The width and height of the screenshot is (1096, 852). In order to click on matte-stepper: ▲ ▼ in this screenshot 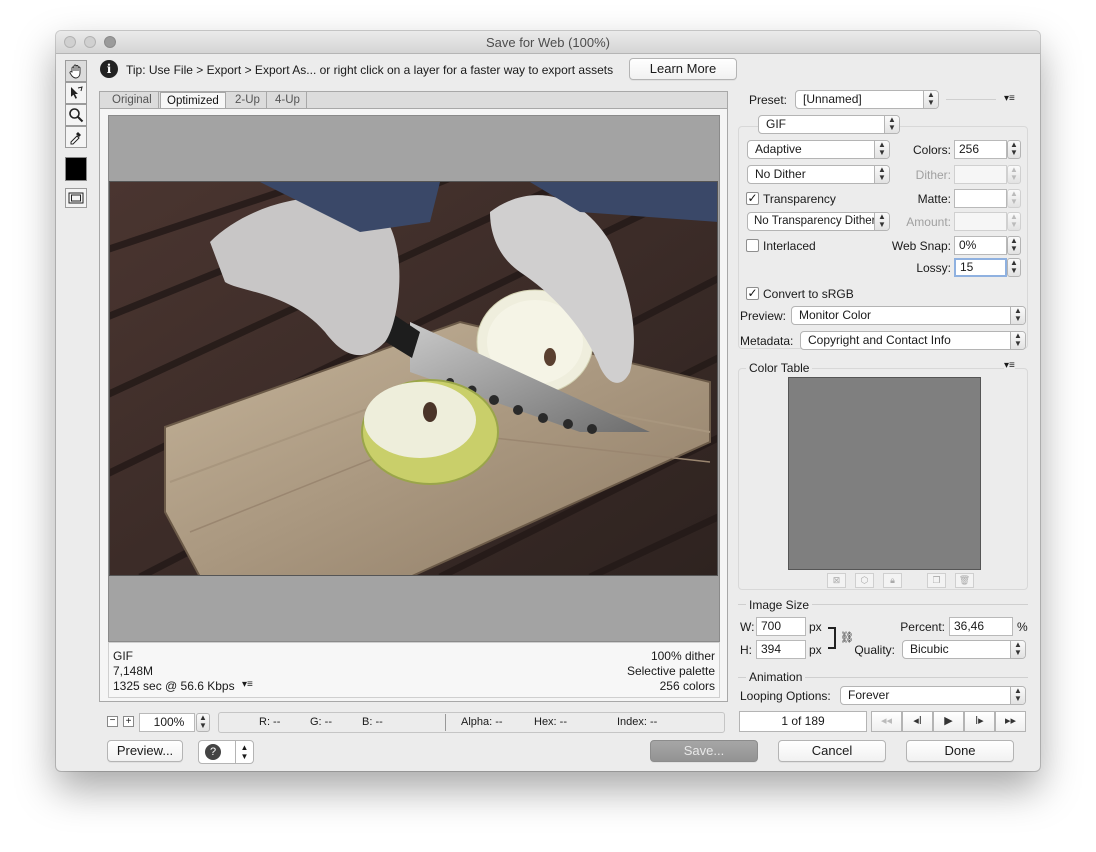, I will do `click(1014, 198)`.